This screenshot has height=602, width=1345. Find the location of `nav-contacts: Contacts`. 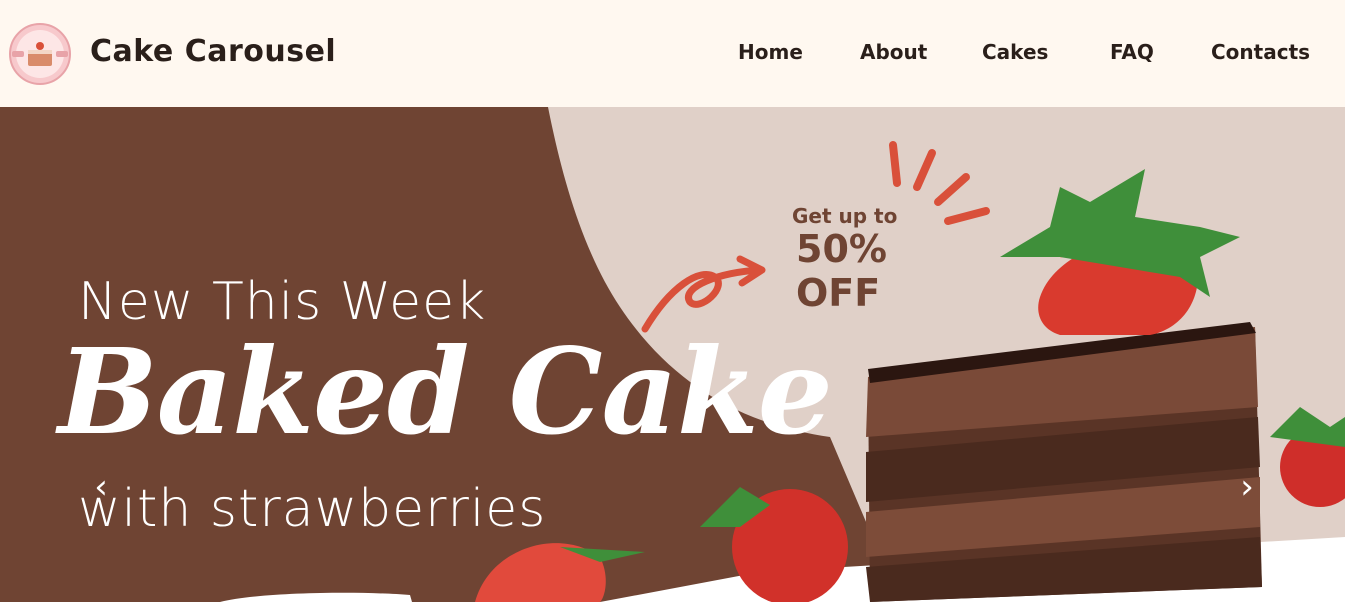

nav-contacts: Contacts is located at coordinates (1260, 52).